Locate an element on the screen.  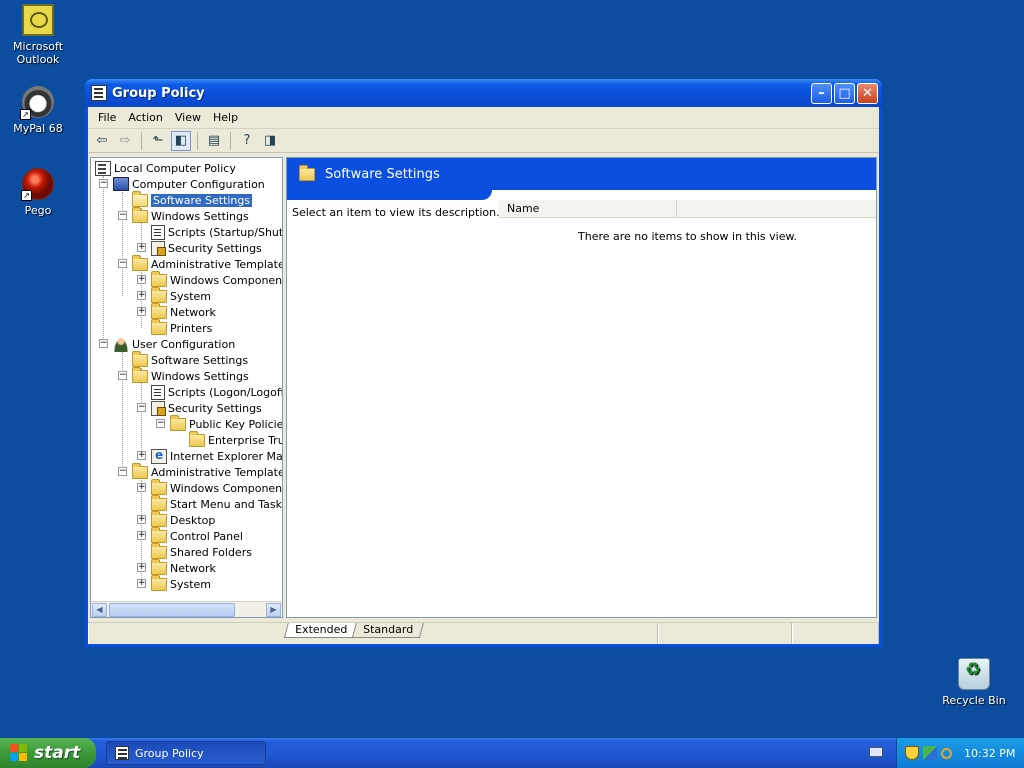
header-curve is located at coordinates (389, 195).